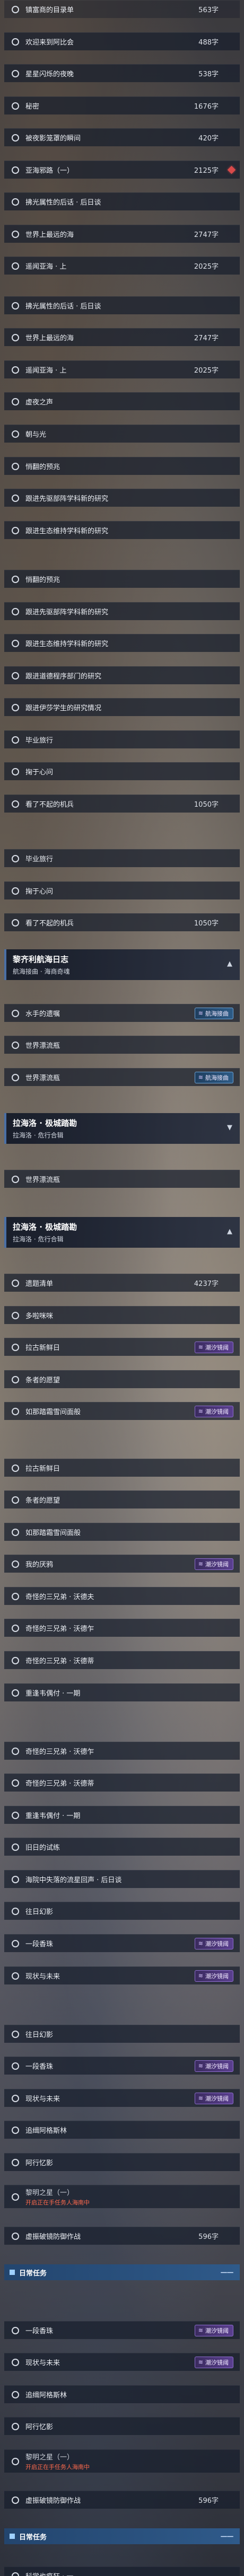 This screenshot has height=2576, width=244. What do you see at coordinates (53, 1412) in the screenshot?
I see `quest-label: 如那踏霜雪间面般` at bounding box center [53, 1412].